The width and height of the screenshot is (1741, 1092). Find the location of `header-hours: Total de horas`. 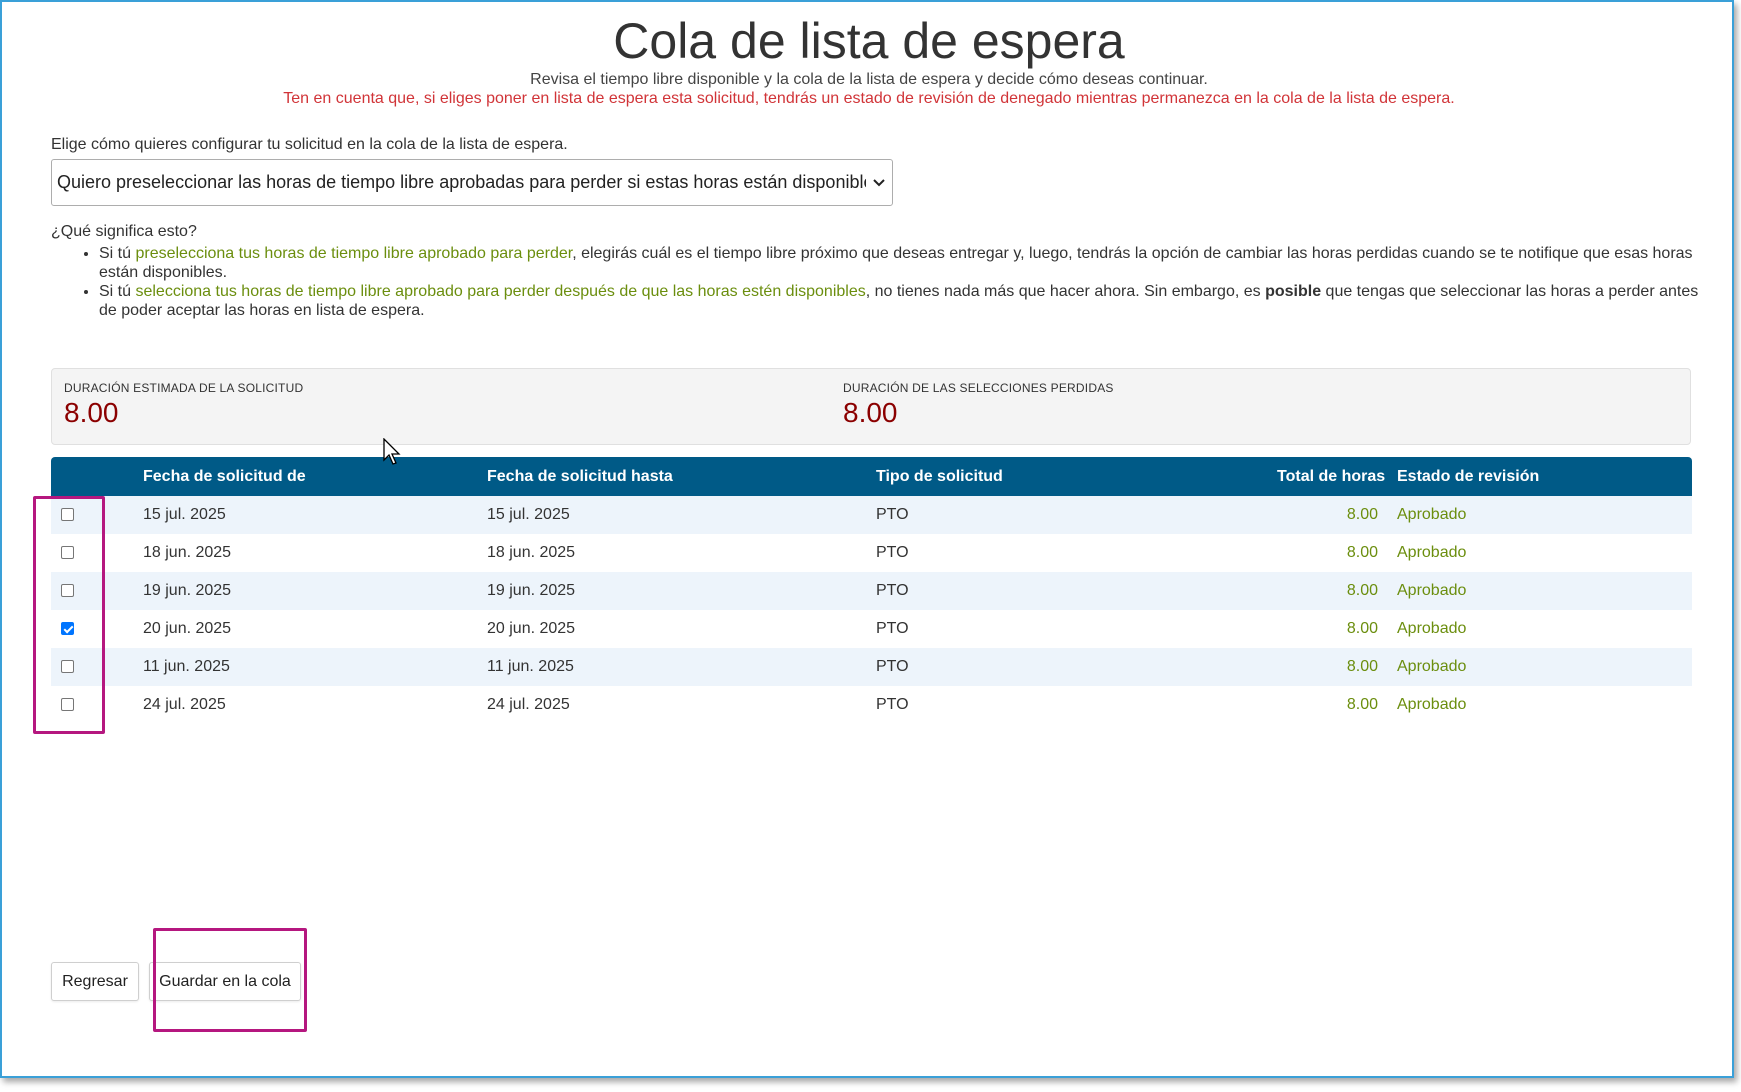

header-hours: Total de horas is located at coordinates (1331, 476).